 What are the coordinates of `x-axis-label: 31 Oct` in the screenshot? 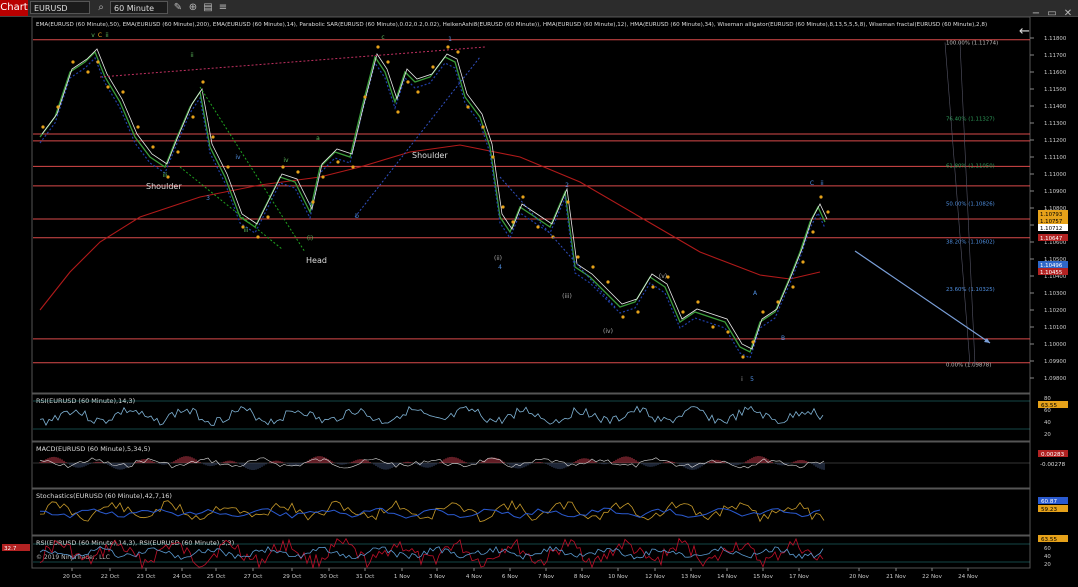 It's located at (365, 577).